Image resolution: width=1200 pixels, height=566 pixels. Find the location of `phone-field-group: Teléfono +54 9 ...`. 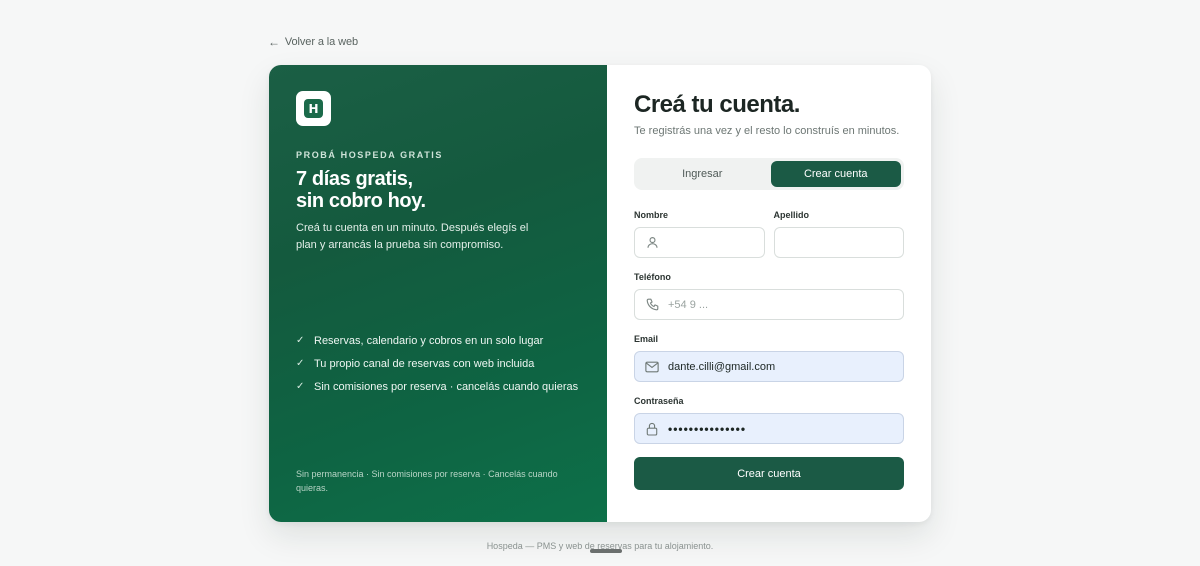

phone-field-group: Teléfono +54 9 ... is located at coordinates (769, 296).